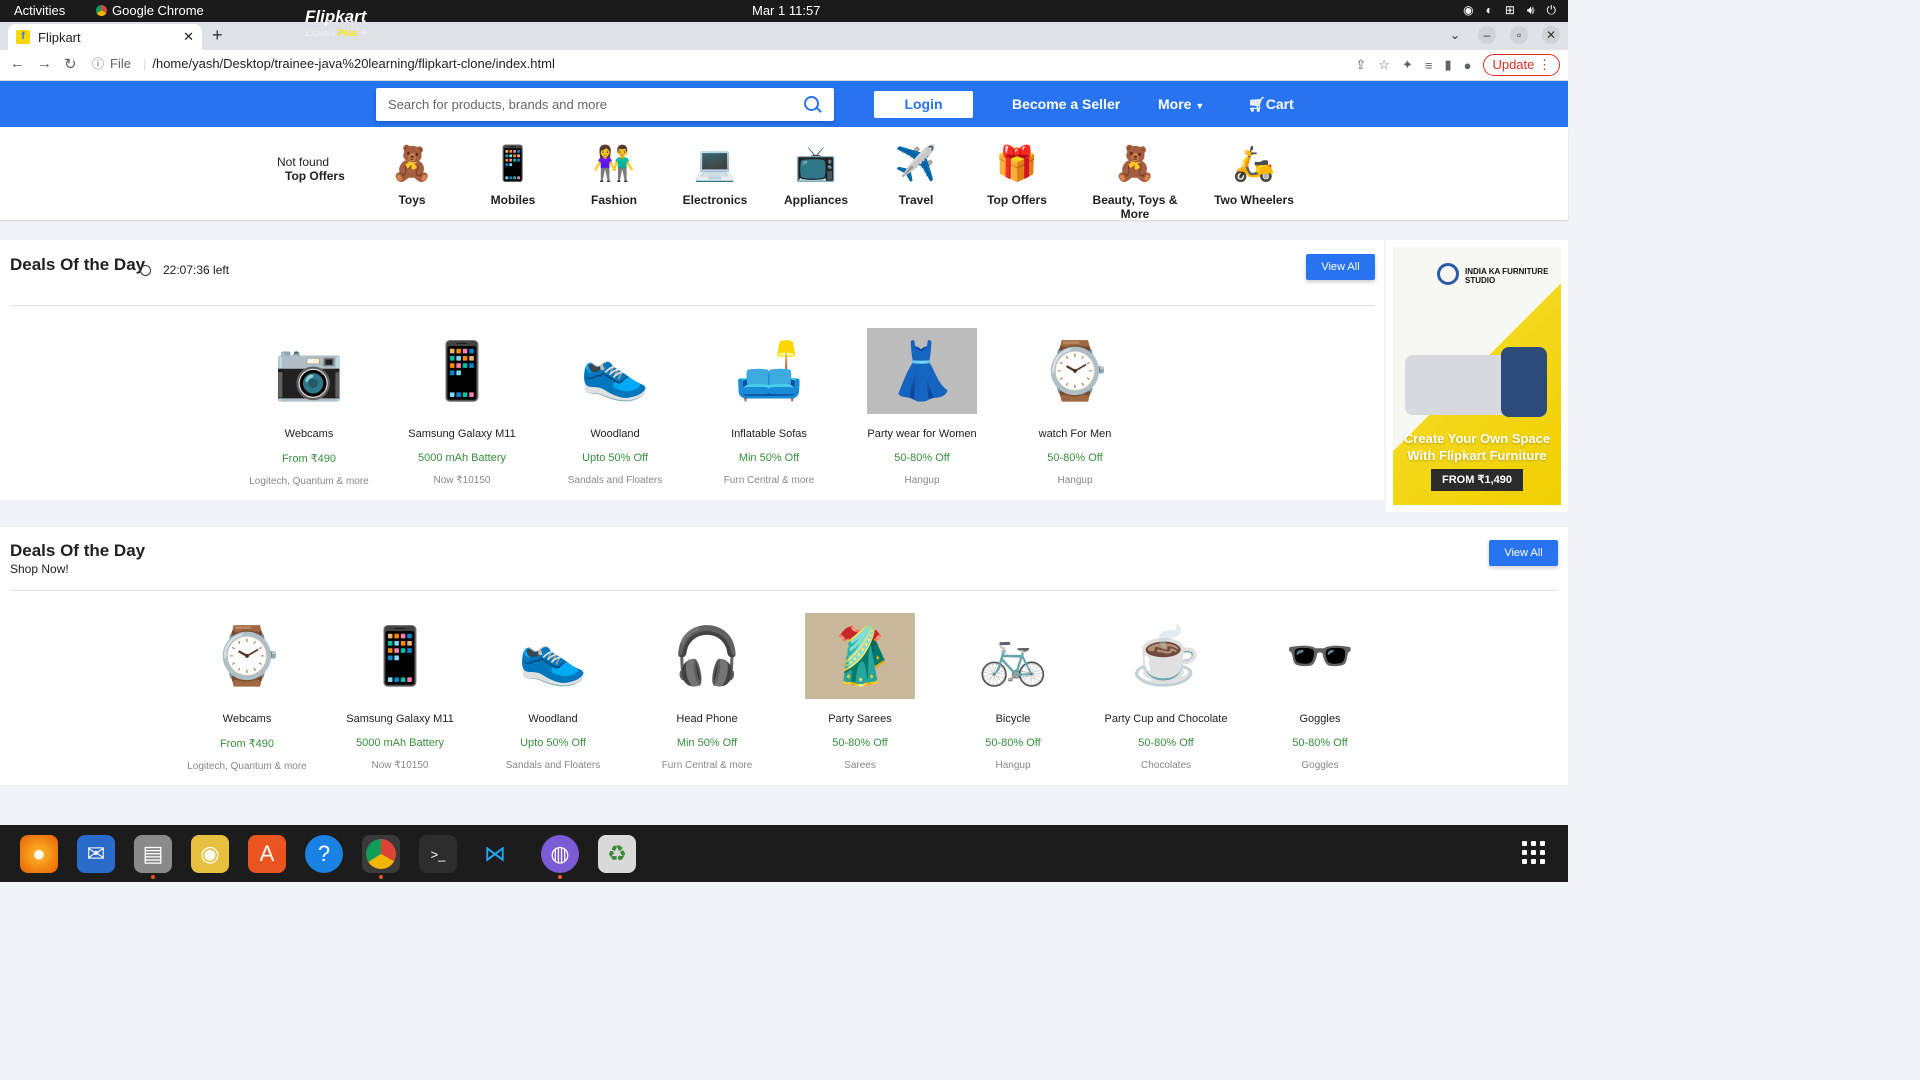  Describe the element at coordinates (438, 854) in the screenshot. I see `terminal-icon: >_` at that location.